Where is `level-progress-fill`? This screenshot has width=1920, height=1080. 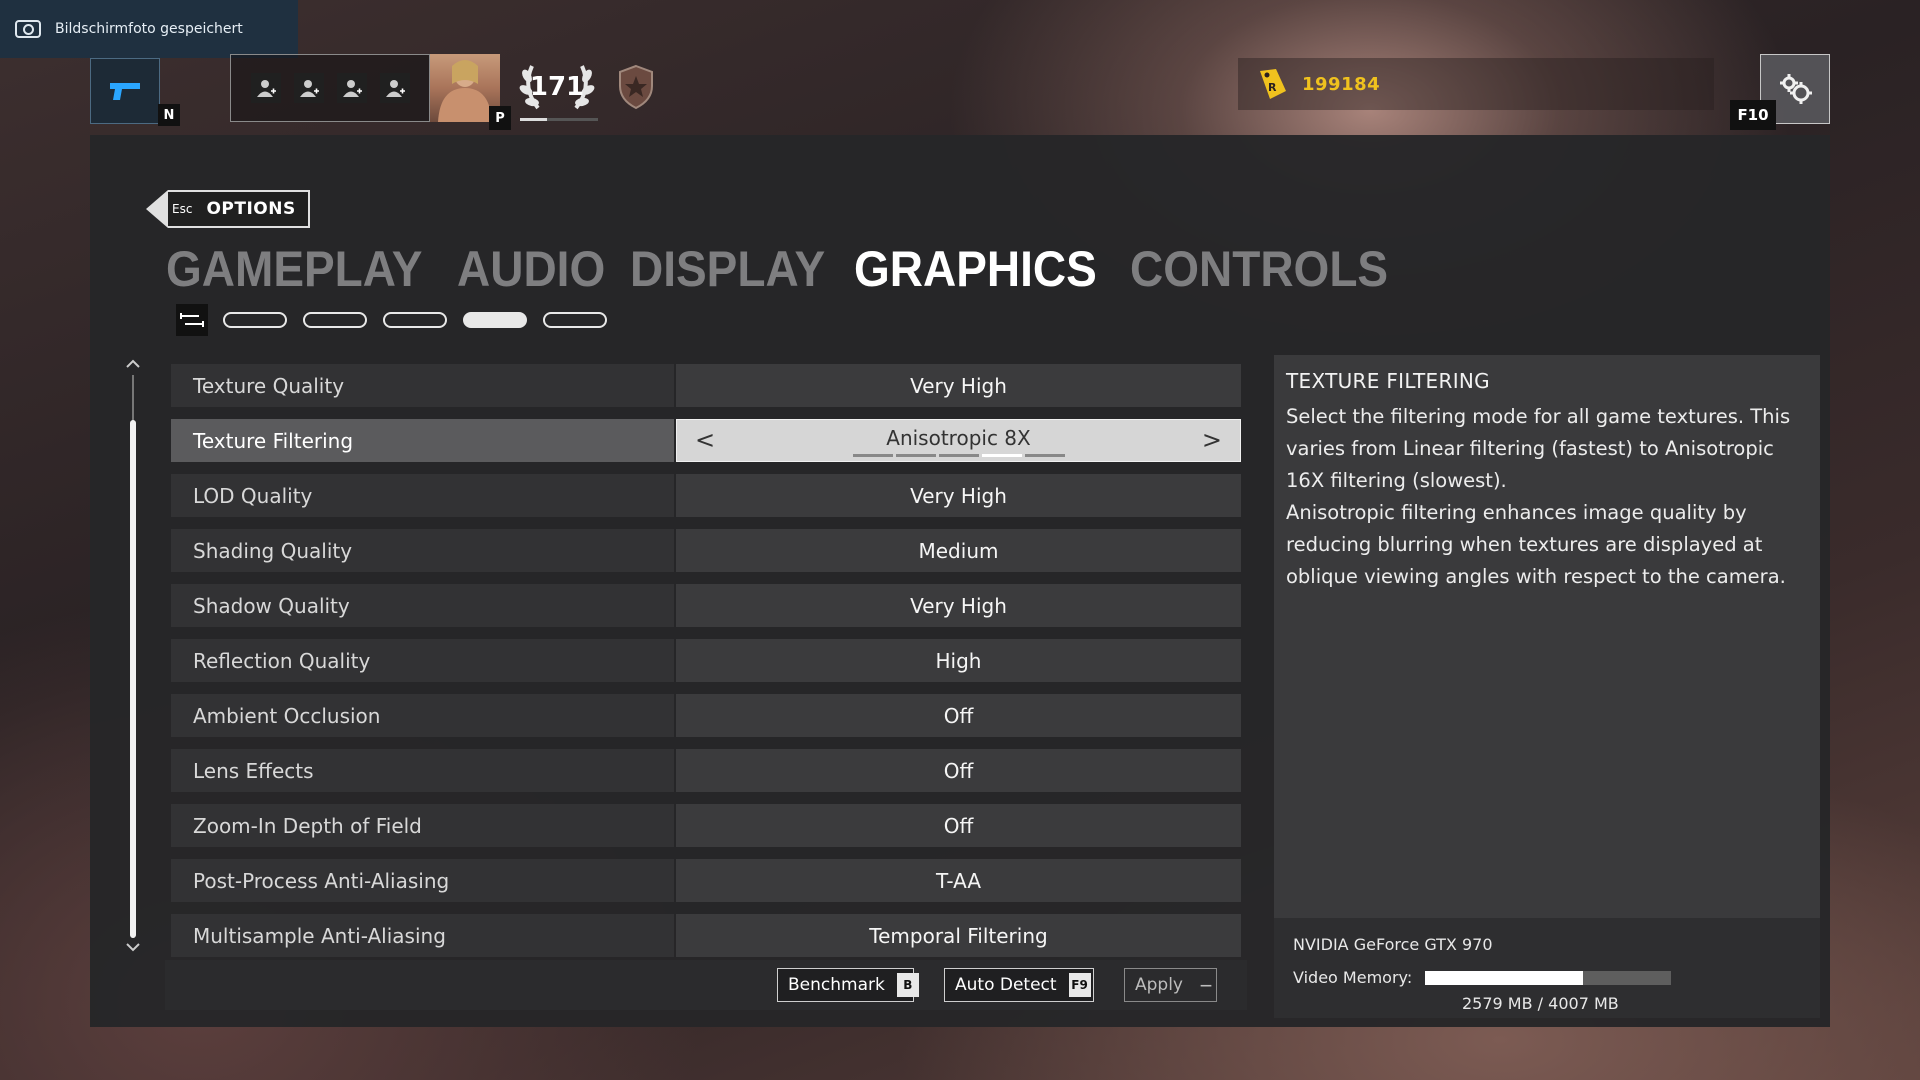
level-progress-fill is located at coordinates (534, 119).